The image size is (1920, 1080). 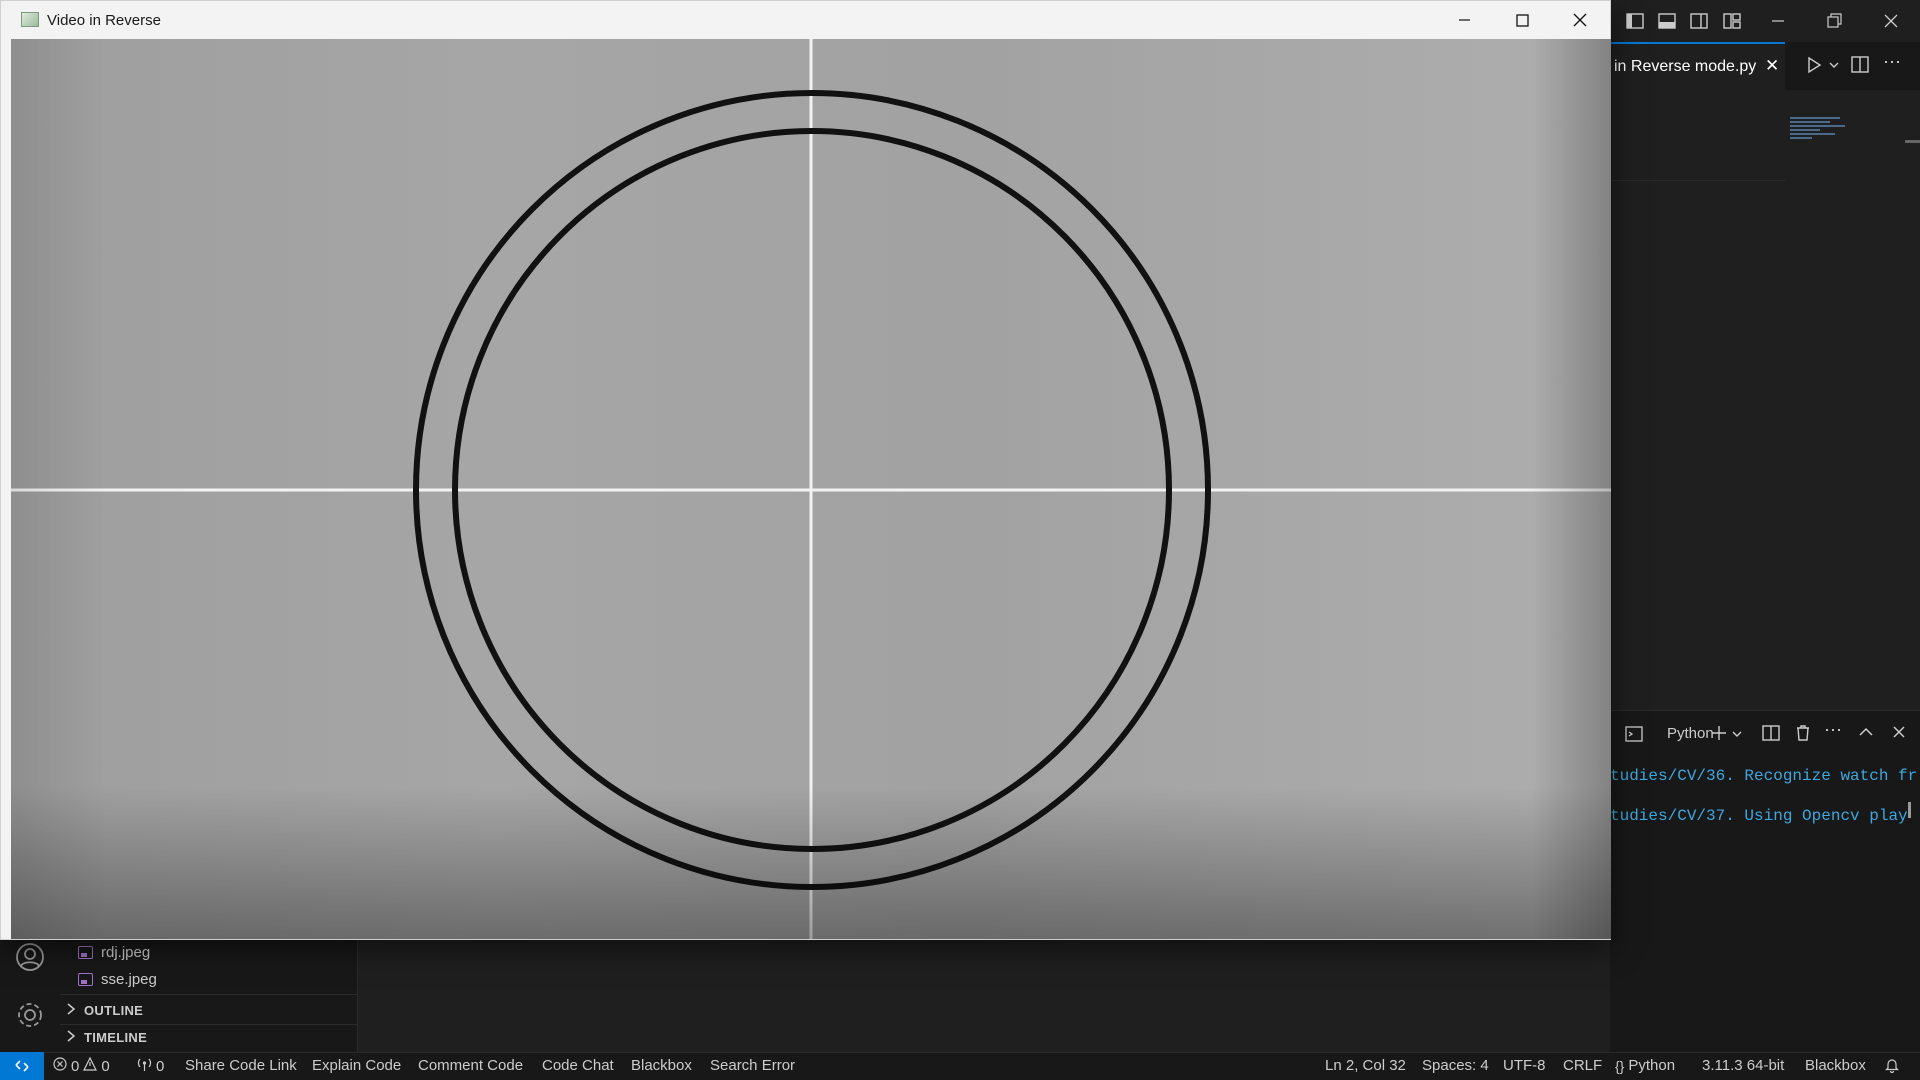 I want to click on editor-area, so click(x=1765, y=400).